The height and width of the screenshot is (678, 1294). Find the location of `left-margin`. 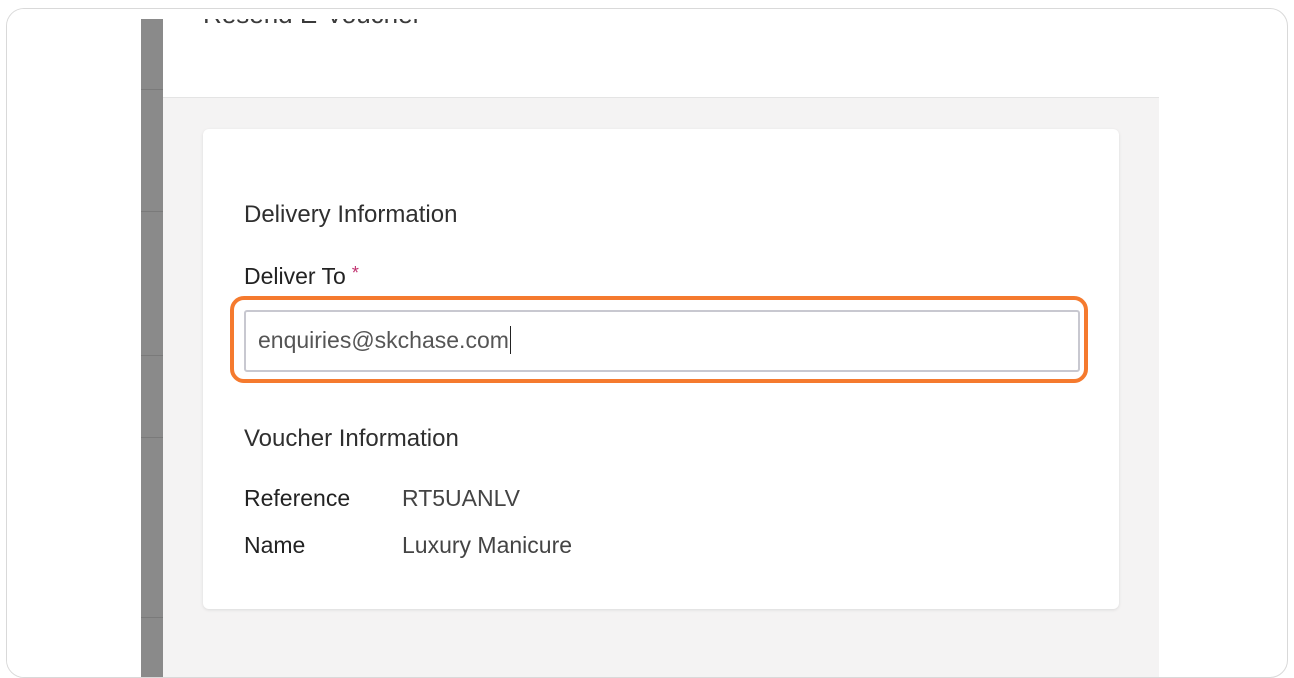

left-margin is located at coordinates (74, 343).